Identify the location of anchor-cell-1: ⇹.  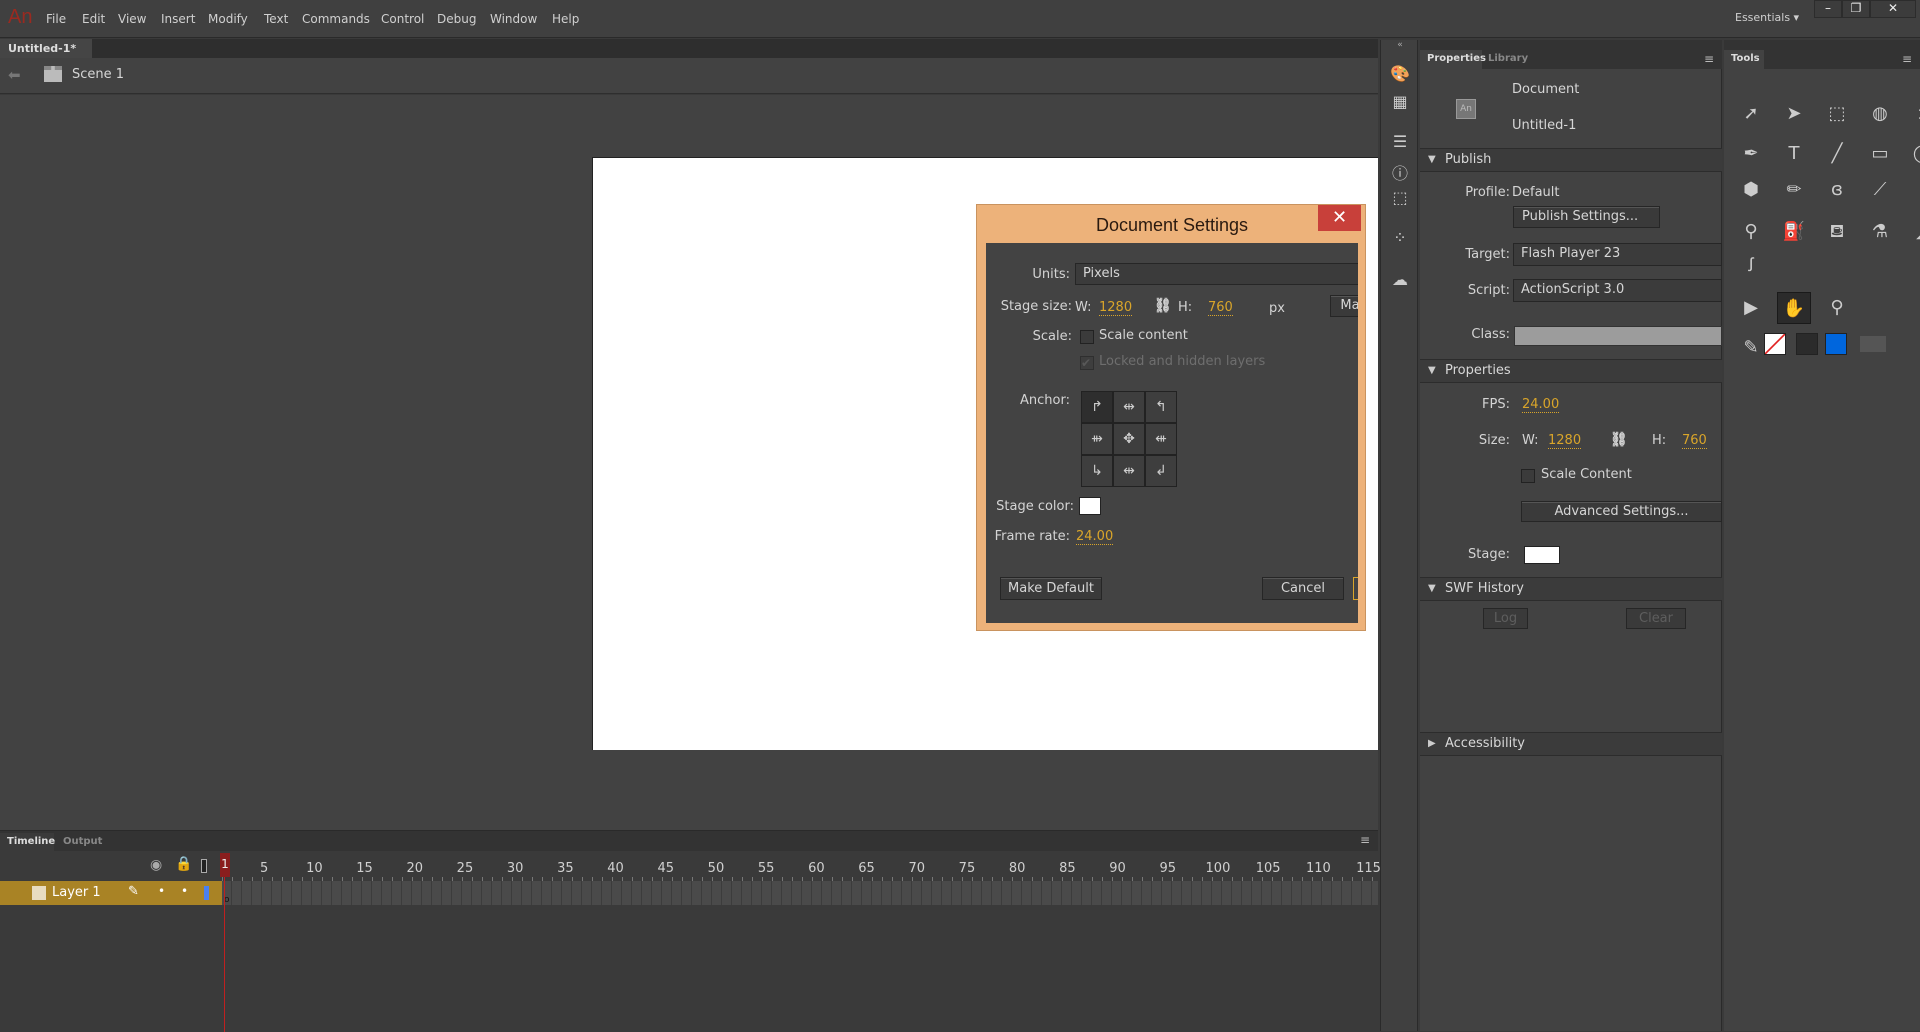
(1129, 407).